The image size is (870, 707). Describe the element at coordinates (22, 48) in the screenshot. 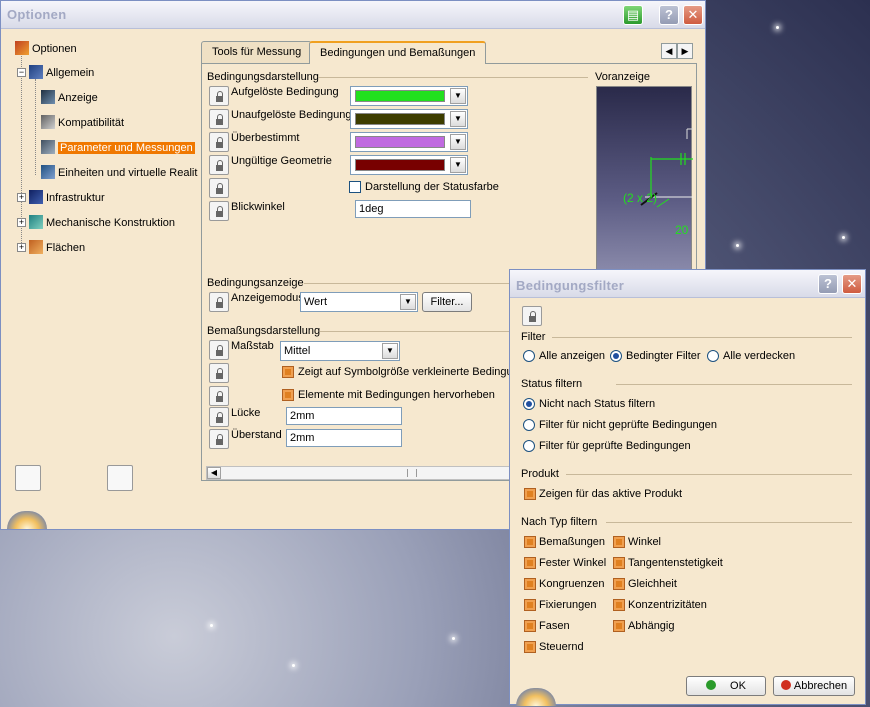

I see `tree-root-icon` at that location.